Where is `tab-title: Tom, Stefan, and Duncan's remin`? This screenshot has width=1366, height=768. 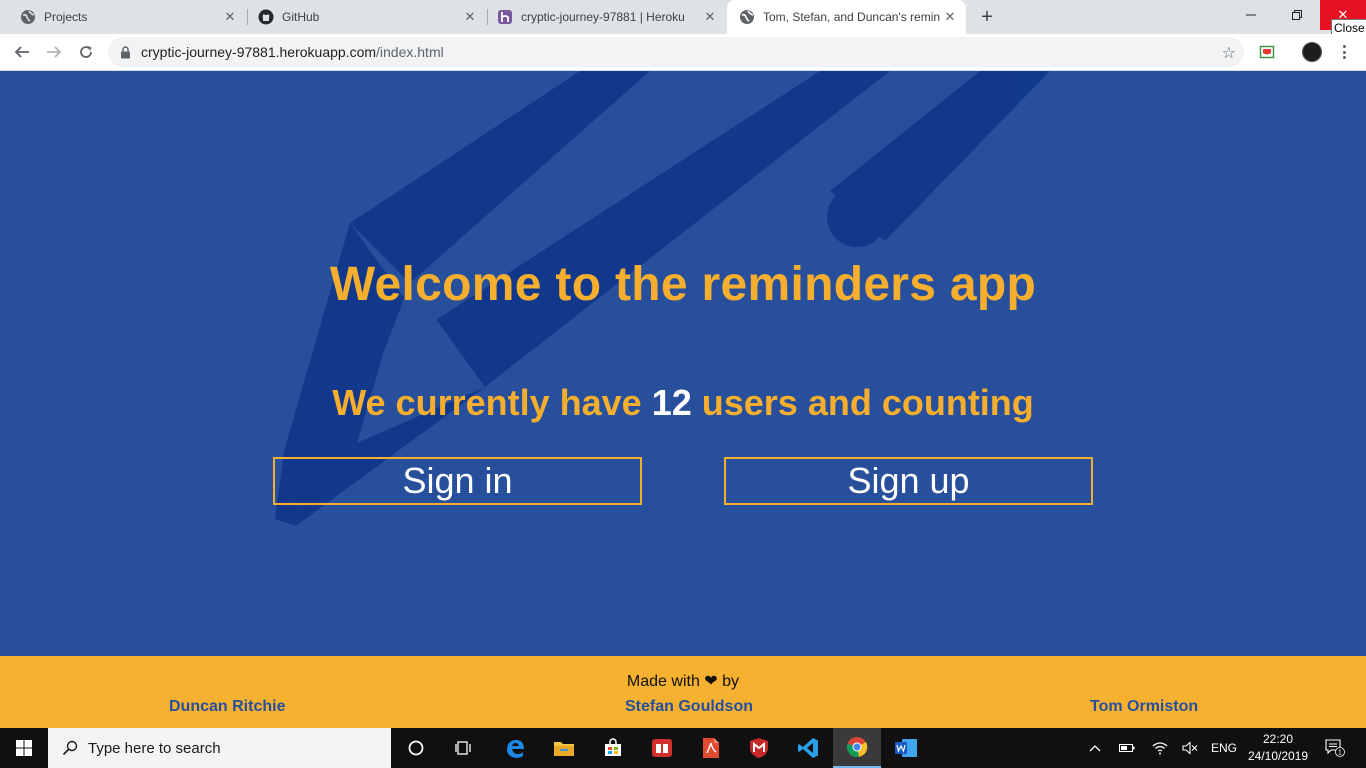
tab-title: Tom, Stefan, and Duncan's remin is located at coordinates (852, 17).